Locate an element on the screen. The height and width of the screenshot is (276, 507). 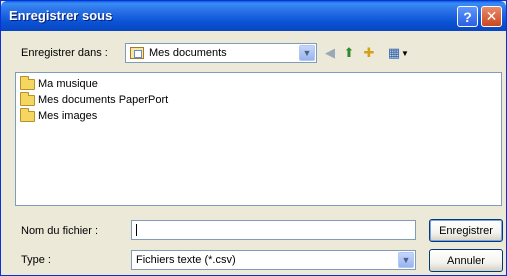
list-item: Mes documents PaperPort is located at coordinates (94, 99).